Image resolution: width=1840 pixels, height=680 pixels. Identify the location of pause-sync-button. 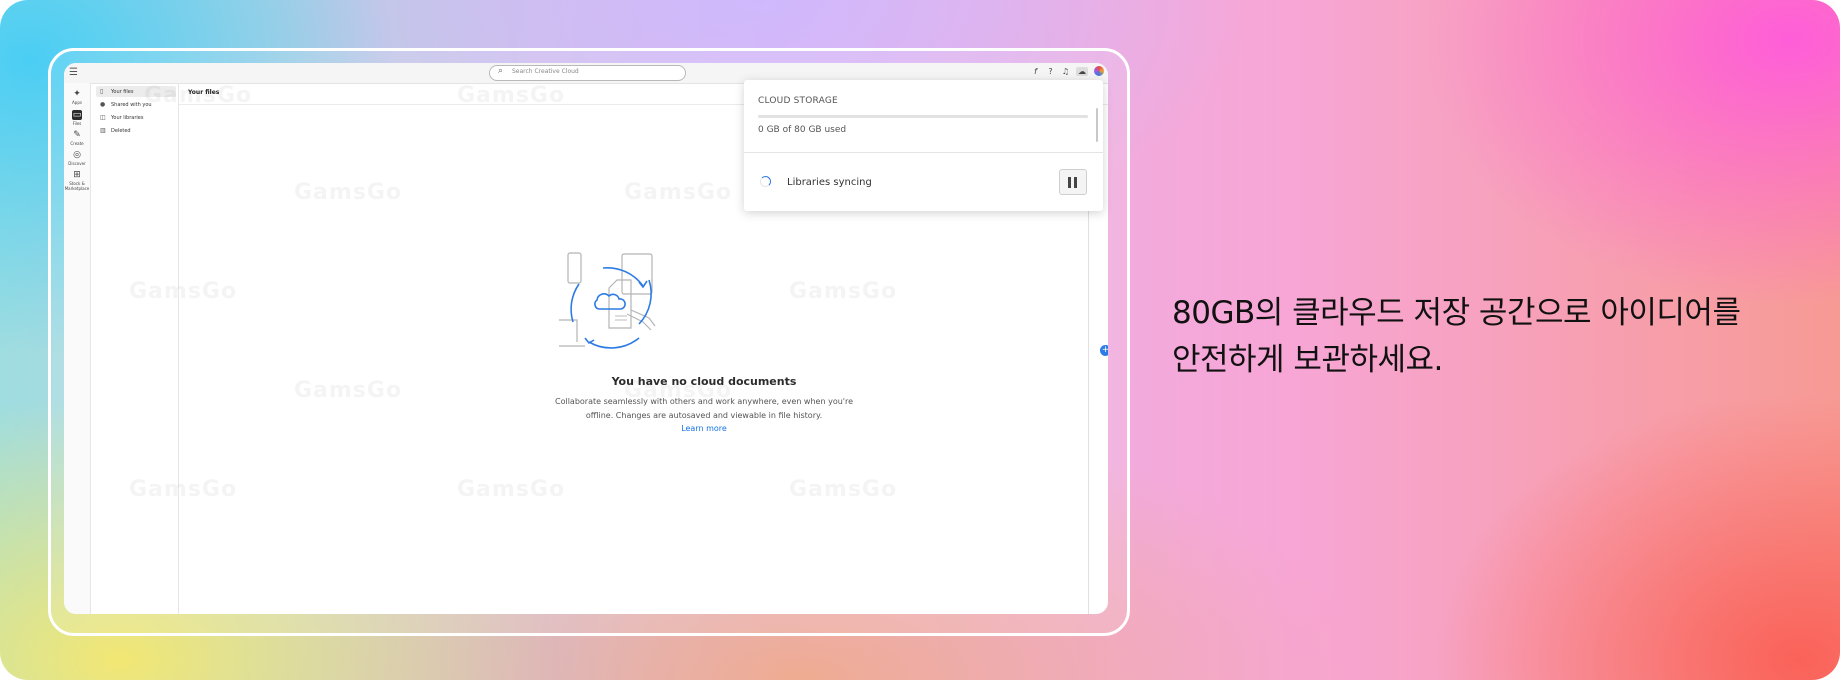
(1073, 182).